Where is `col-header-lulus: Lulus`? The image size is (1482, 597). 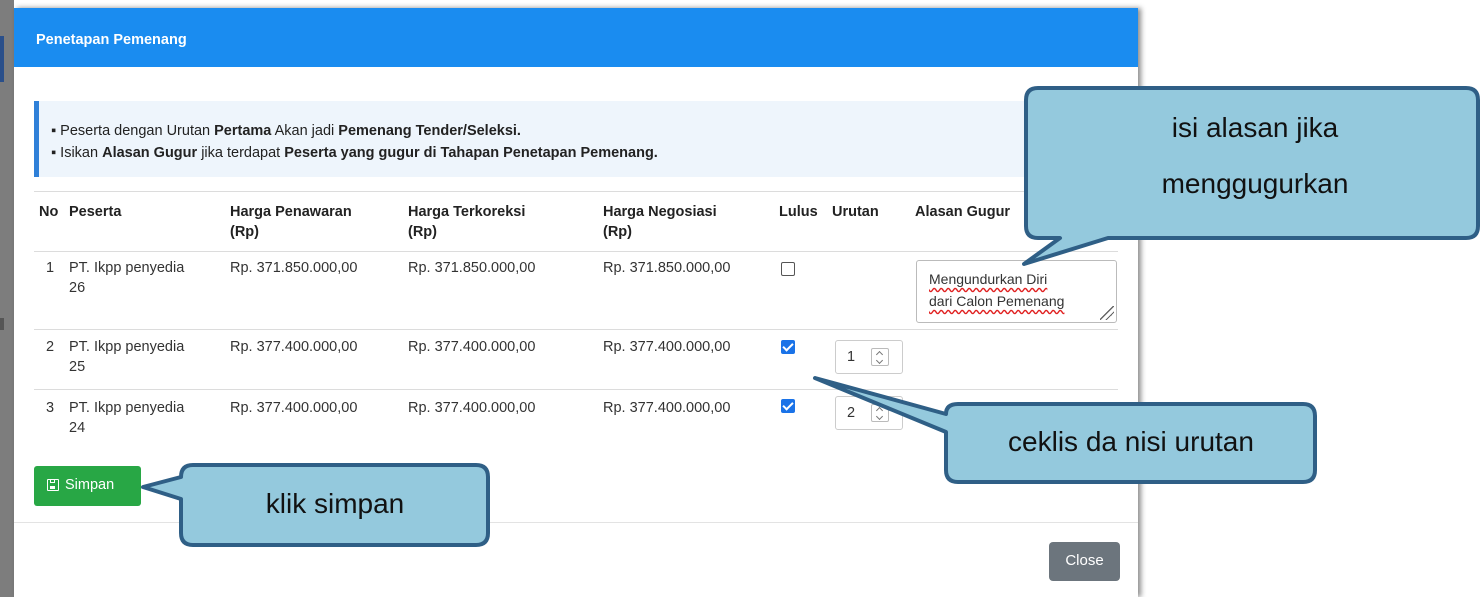
col-header-lulus: Lulus is located at coordinates (798, 212).